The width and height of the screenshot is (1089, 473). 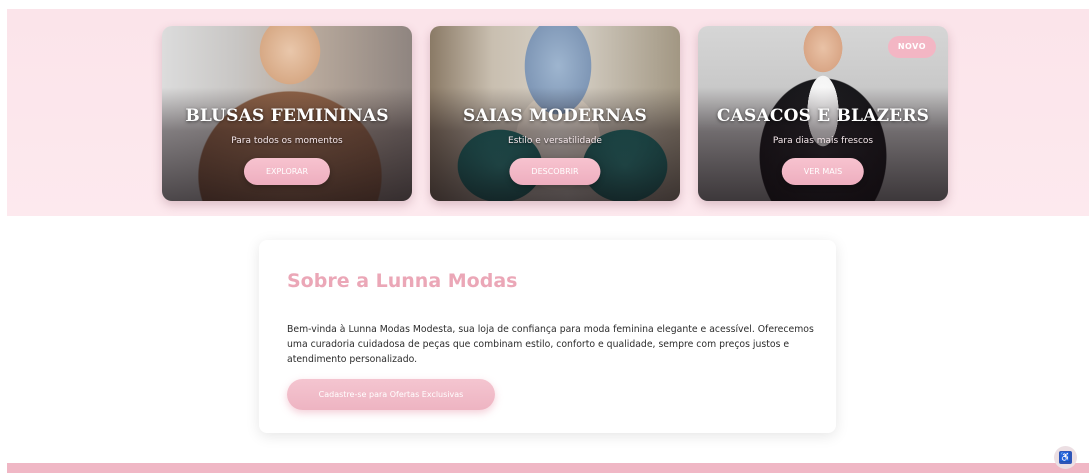 I want to click on explore-button: EXPLORAR, so click(x=287, y=171).